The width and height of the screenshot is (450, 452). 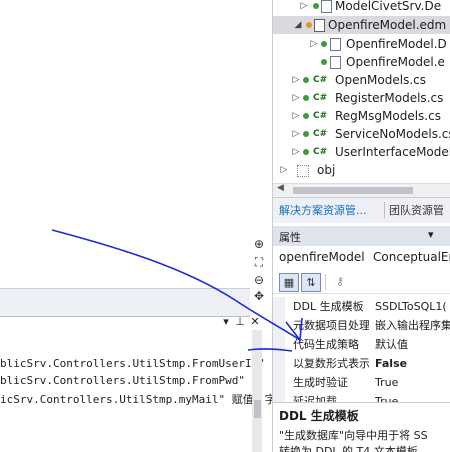 What do you see at coordinates (361, 44) in the screenshot?
I see `tree-item: ▷ OpenfireModel.D` at bounding box center [361, 44].